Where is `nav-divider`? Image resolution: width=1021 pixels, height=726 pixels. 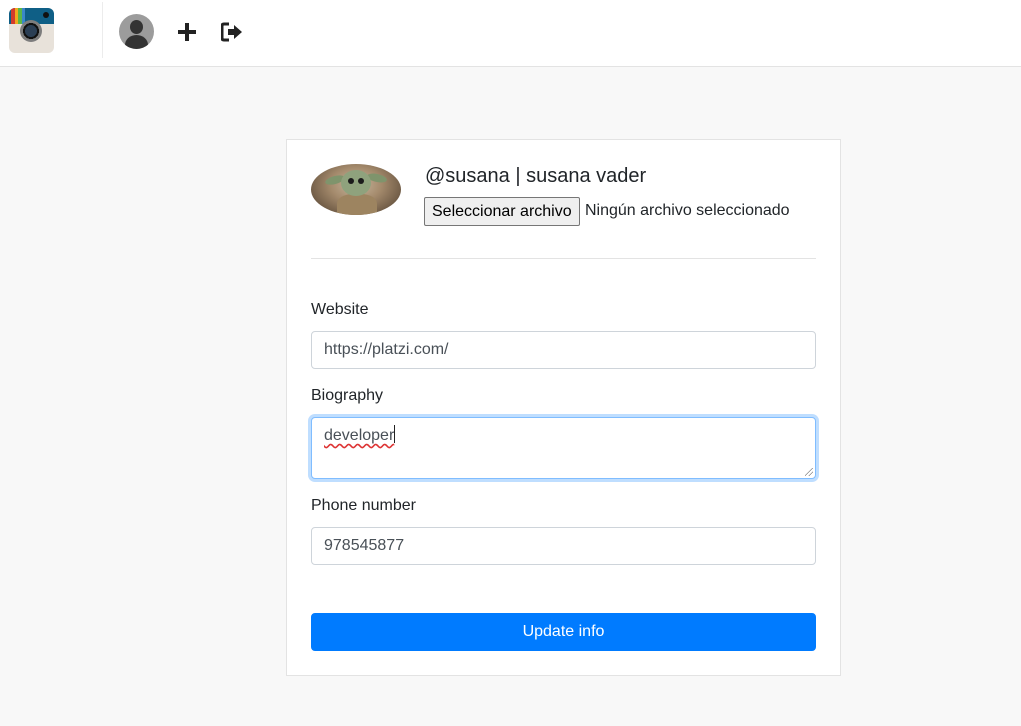
nav-divider is located at coordinates (102, 30).